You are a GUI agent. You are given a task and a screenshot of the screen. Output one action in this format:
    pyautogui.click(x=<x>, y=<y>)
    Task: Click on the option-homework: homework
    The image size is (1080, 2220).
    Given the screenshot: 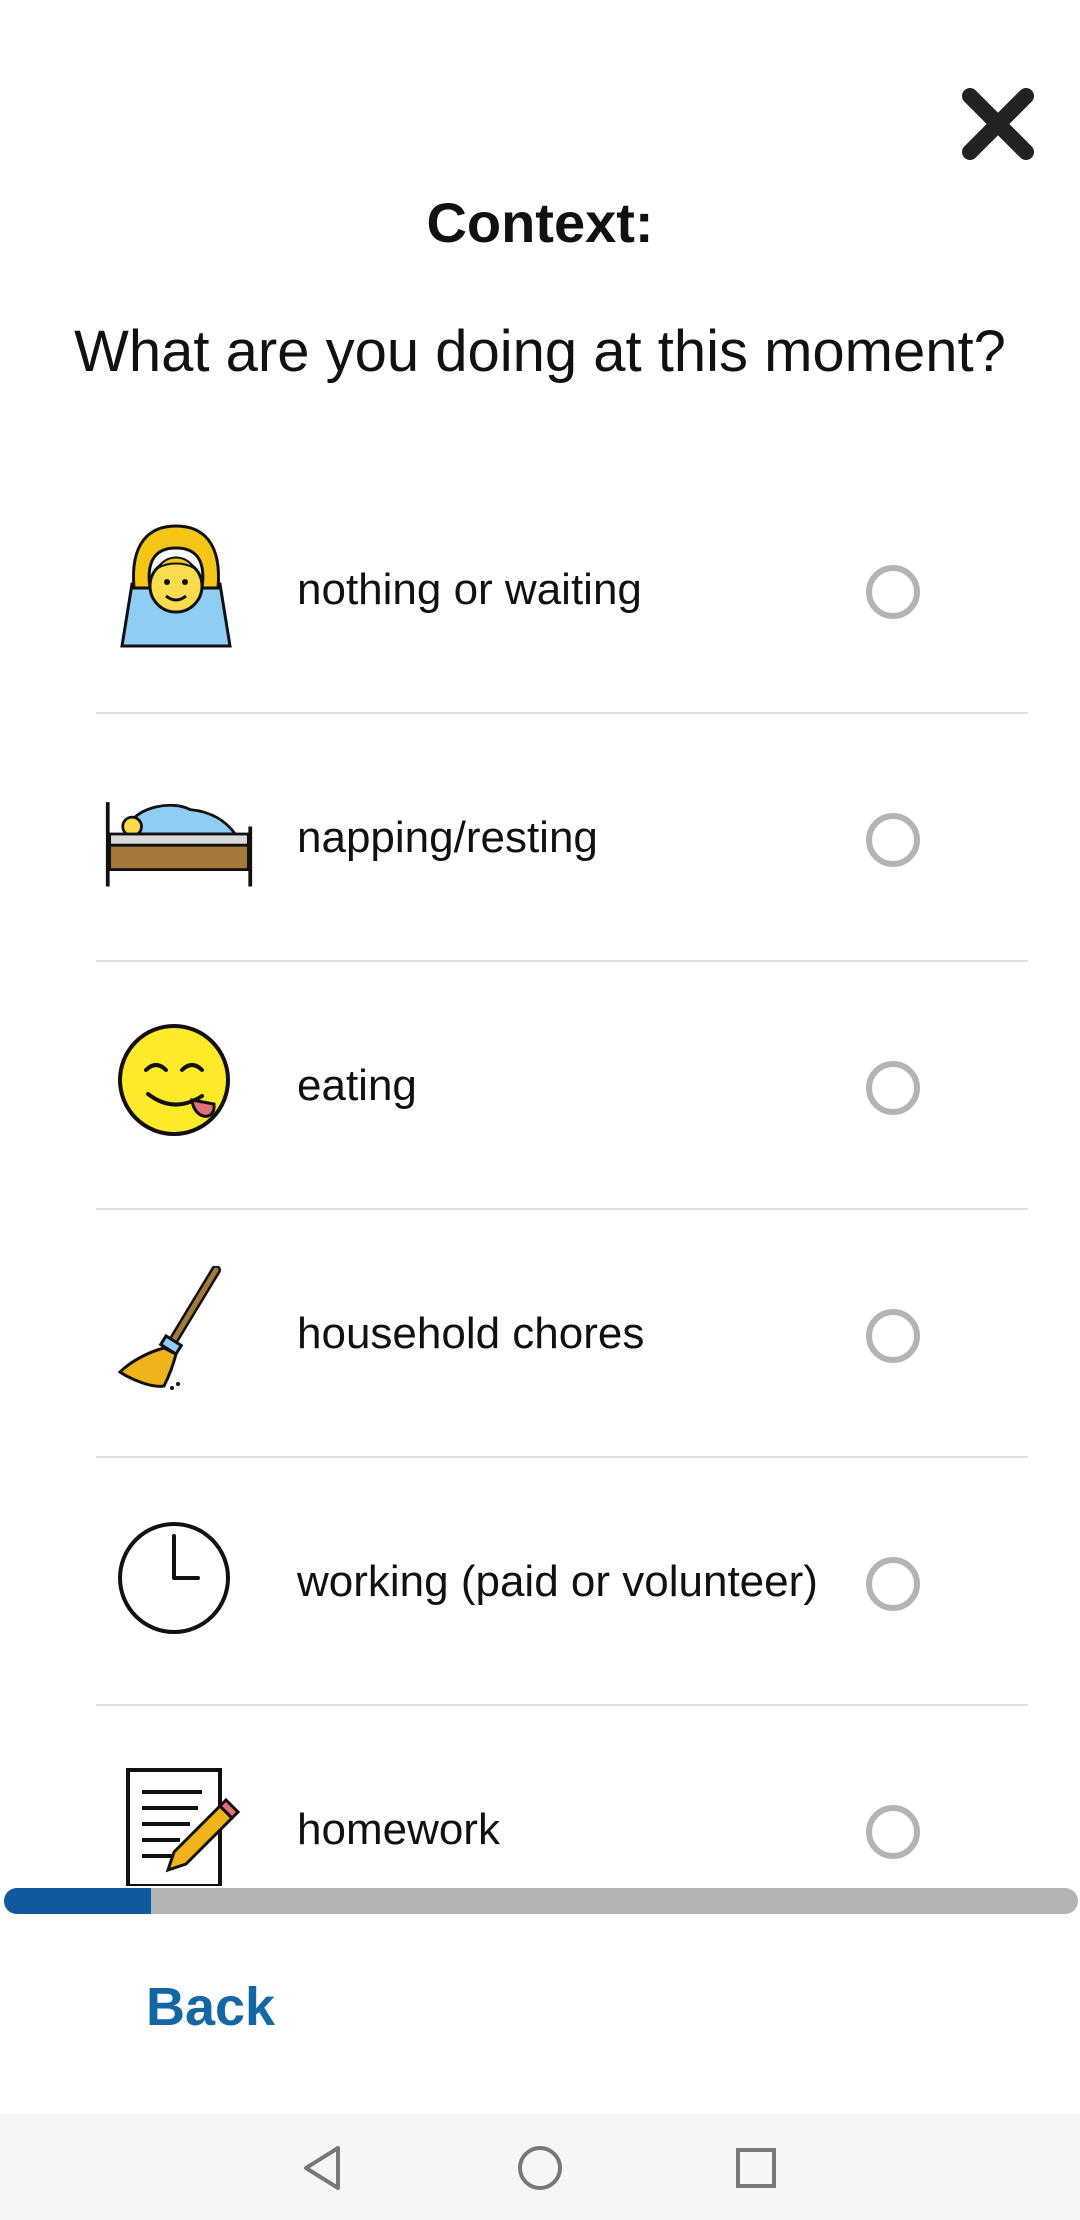 What is the action you would take?
    pyautogui.click(x=562, y=1796)
    